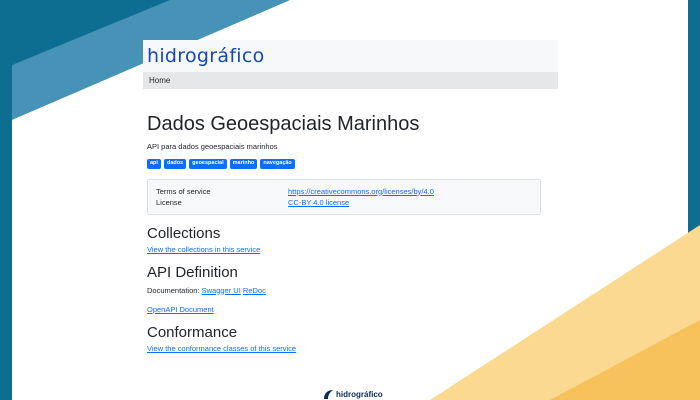 The height and width of the screenshot is (400, 700). I want to click on page-subtitle: API para dados geoespaciais marinhos, so click(212, 146).